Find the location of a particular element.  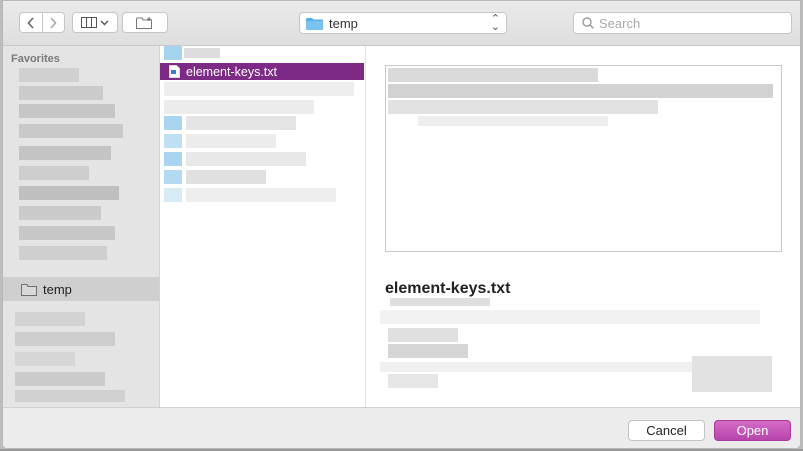

forward-button is located at coordinates (53, 22).